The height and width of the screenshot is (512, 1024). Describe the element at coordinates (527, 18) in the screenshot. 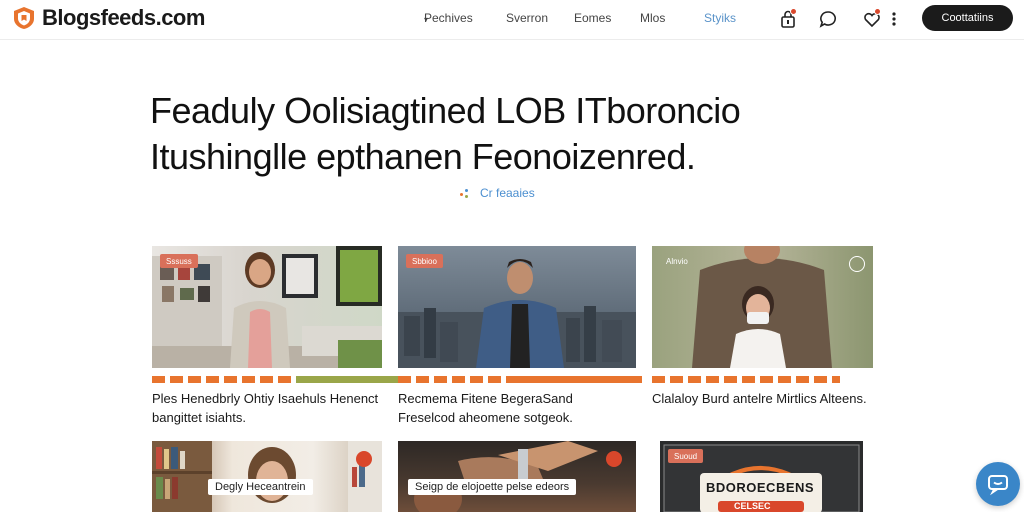

I see `nav-item-sverron: Sverron` at that location.